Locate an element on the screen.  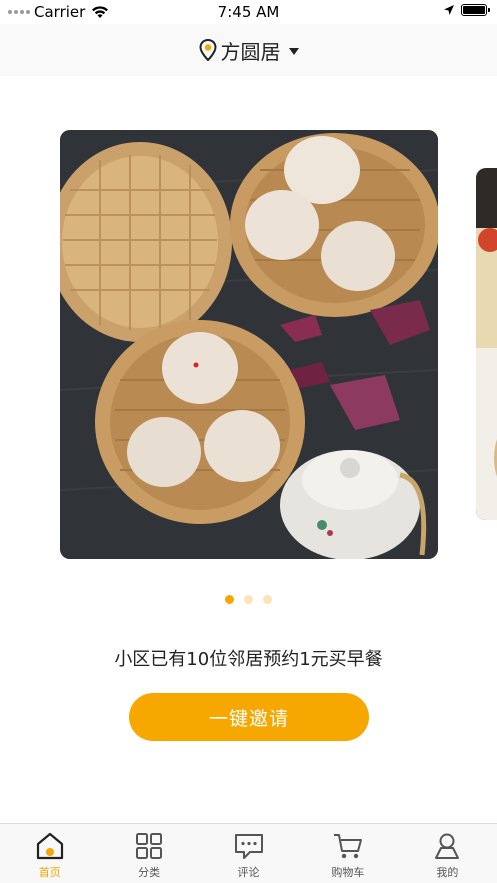
status-right is located at coordinates (466, 10).